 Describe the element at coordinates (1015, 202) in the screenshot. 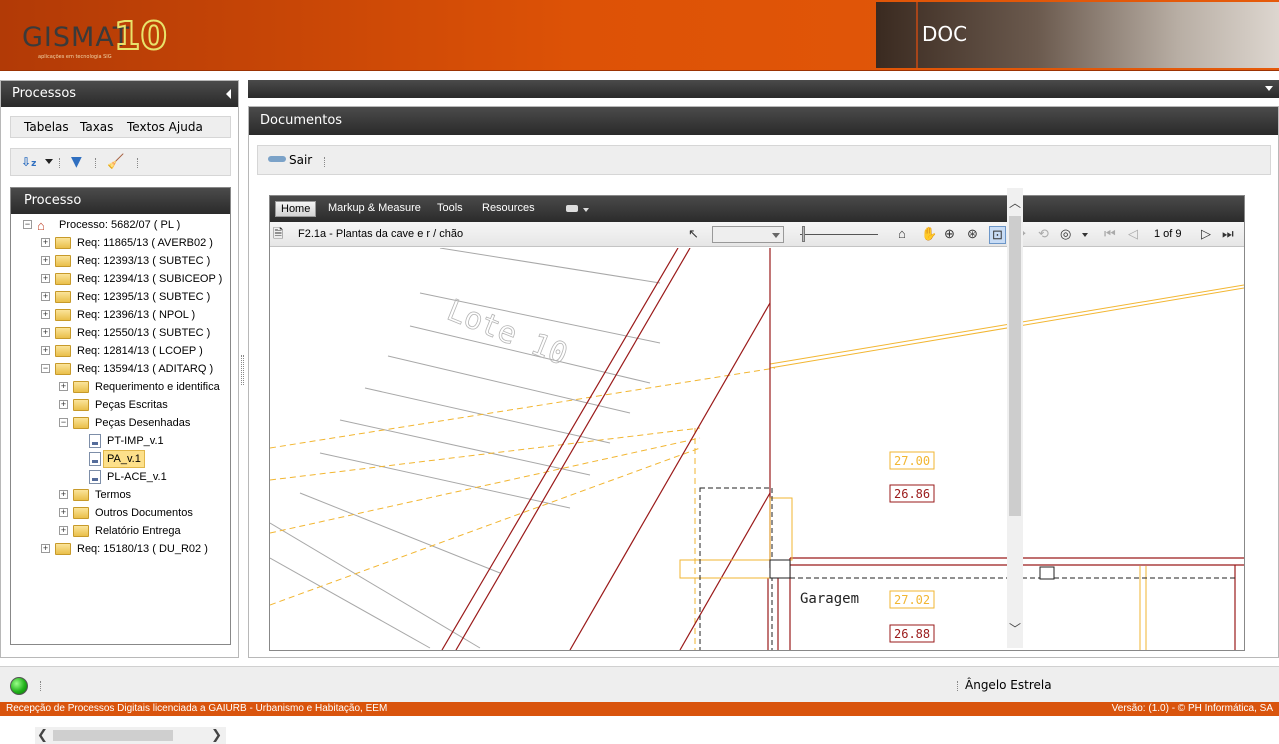

I see `scroll-up-icon: ︿` at that location.